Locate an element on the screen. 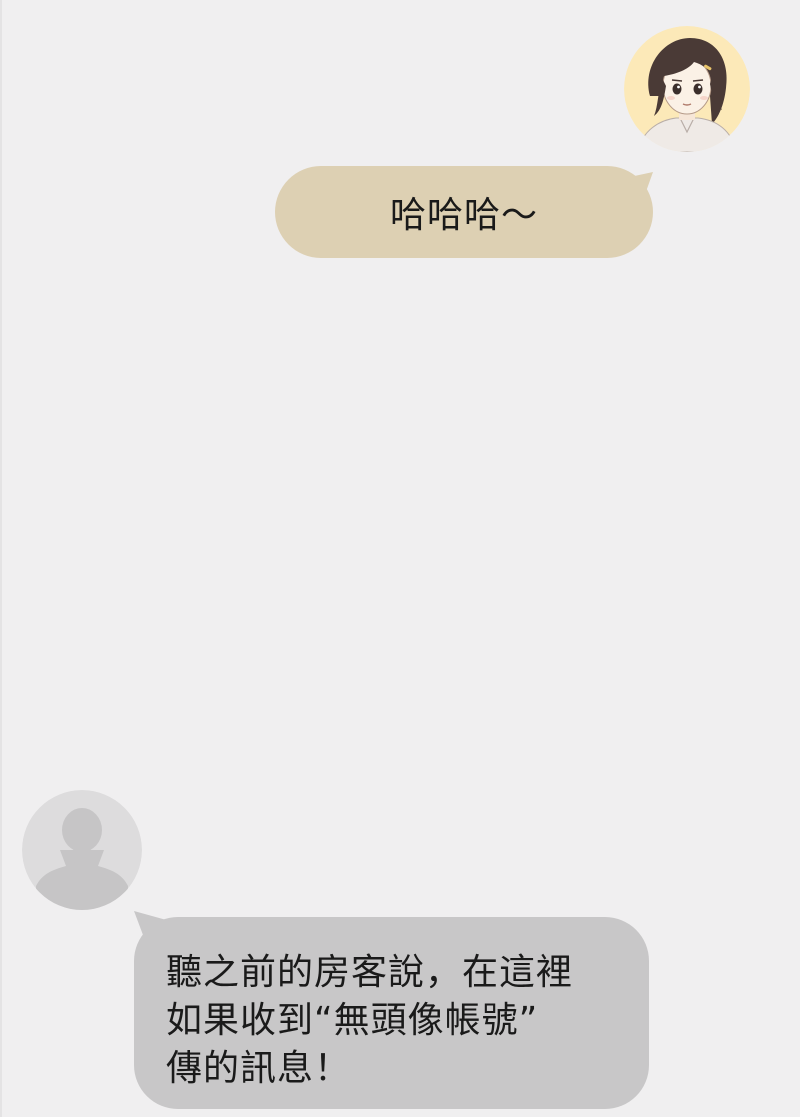 The image size is (800, 1117). self-message-bubble: 哈哈哈～ is located at coordinates (464, 212).